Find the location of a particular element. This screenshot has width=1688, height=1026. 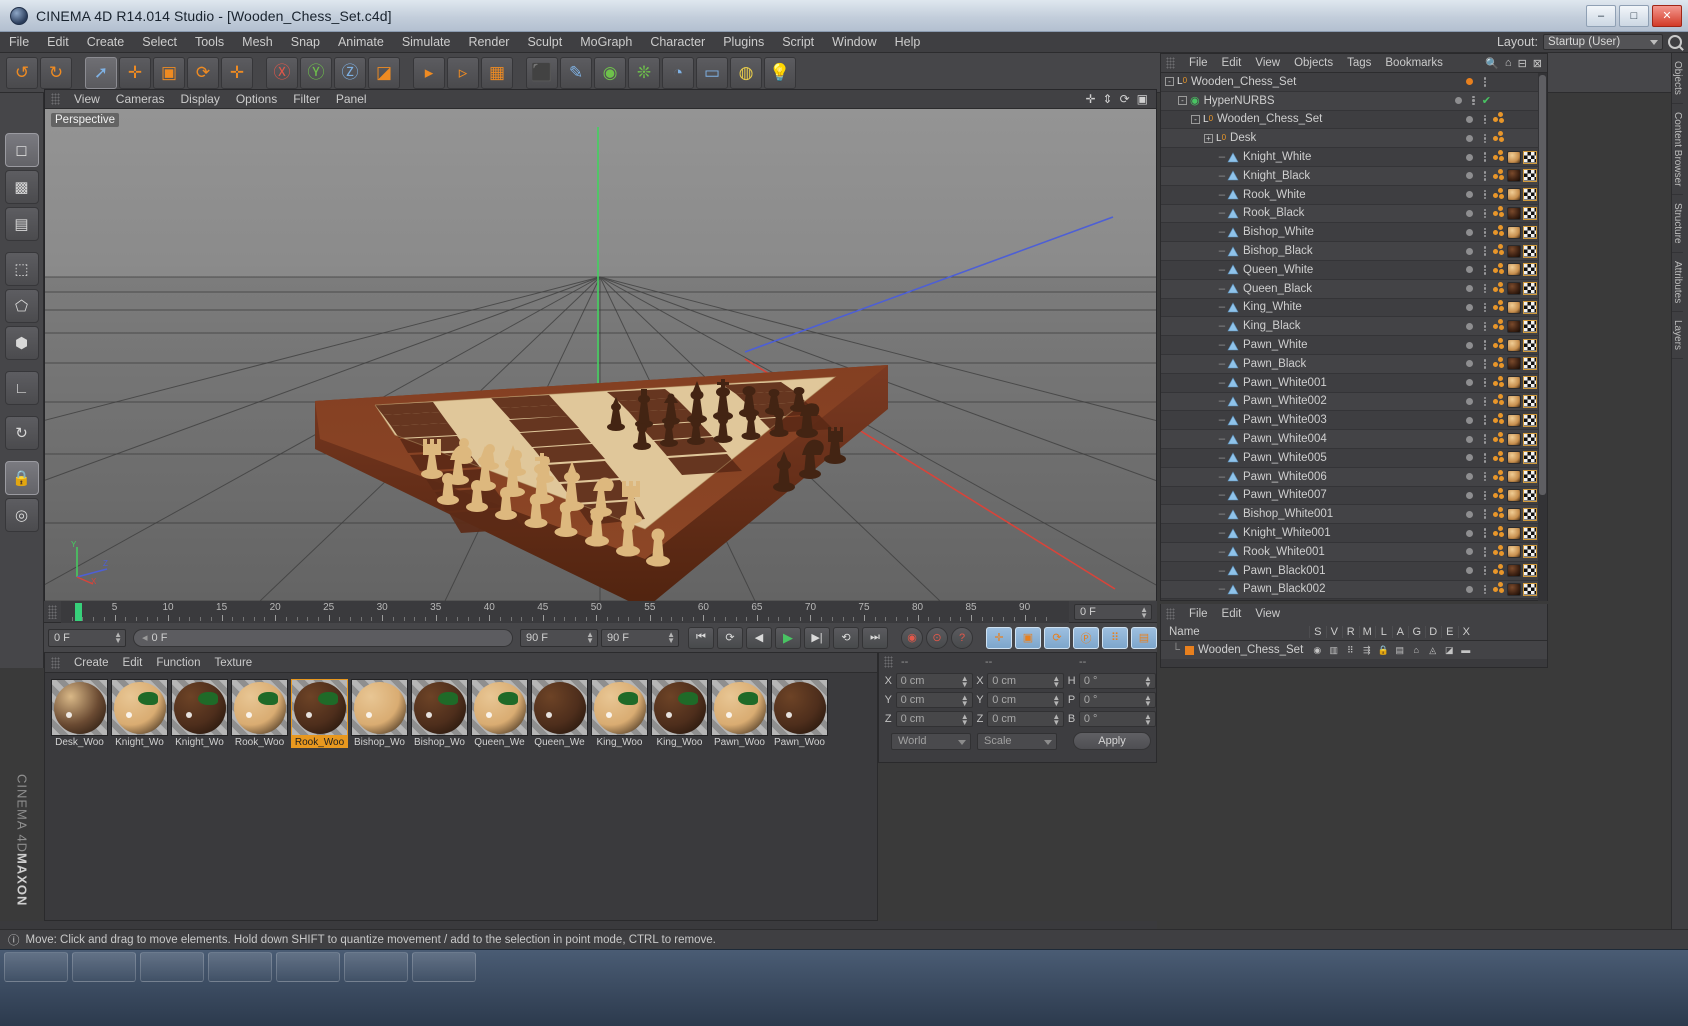

menu-mograph: MoGraph is located at coordinates (606, 42).